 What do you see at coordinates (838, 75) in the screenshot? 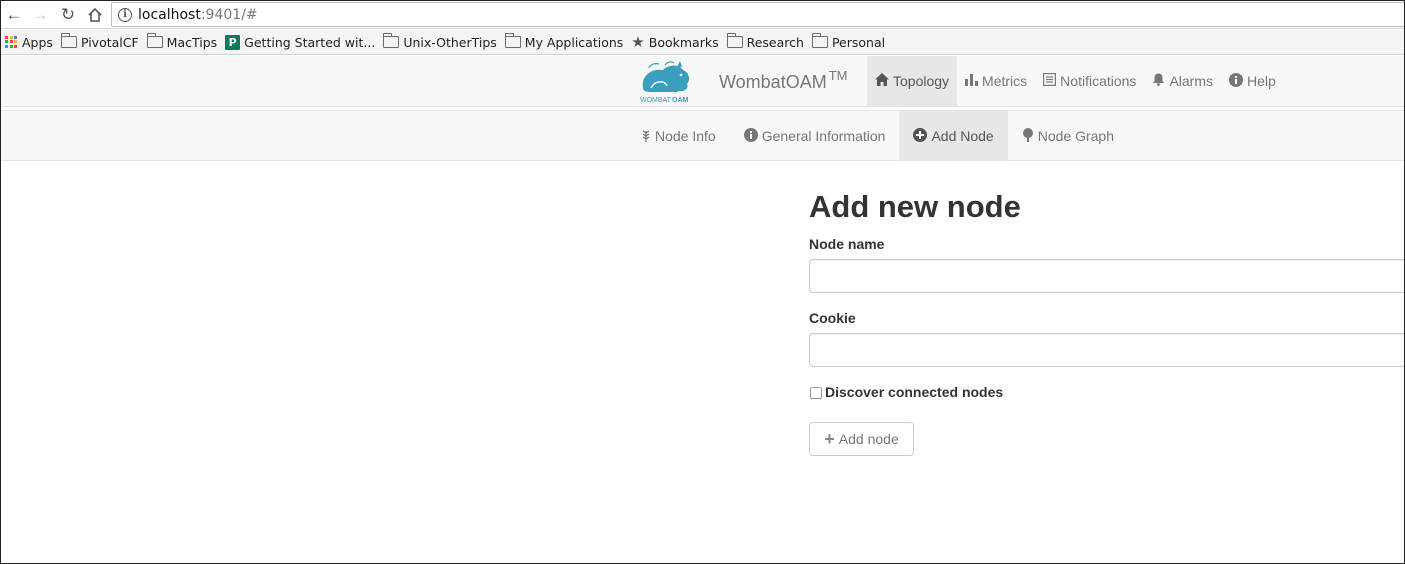
I see `trademark-mark: TM` at bounding box center [838, 75].